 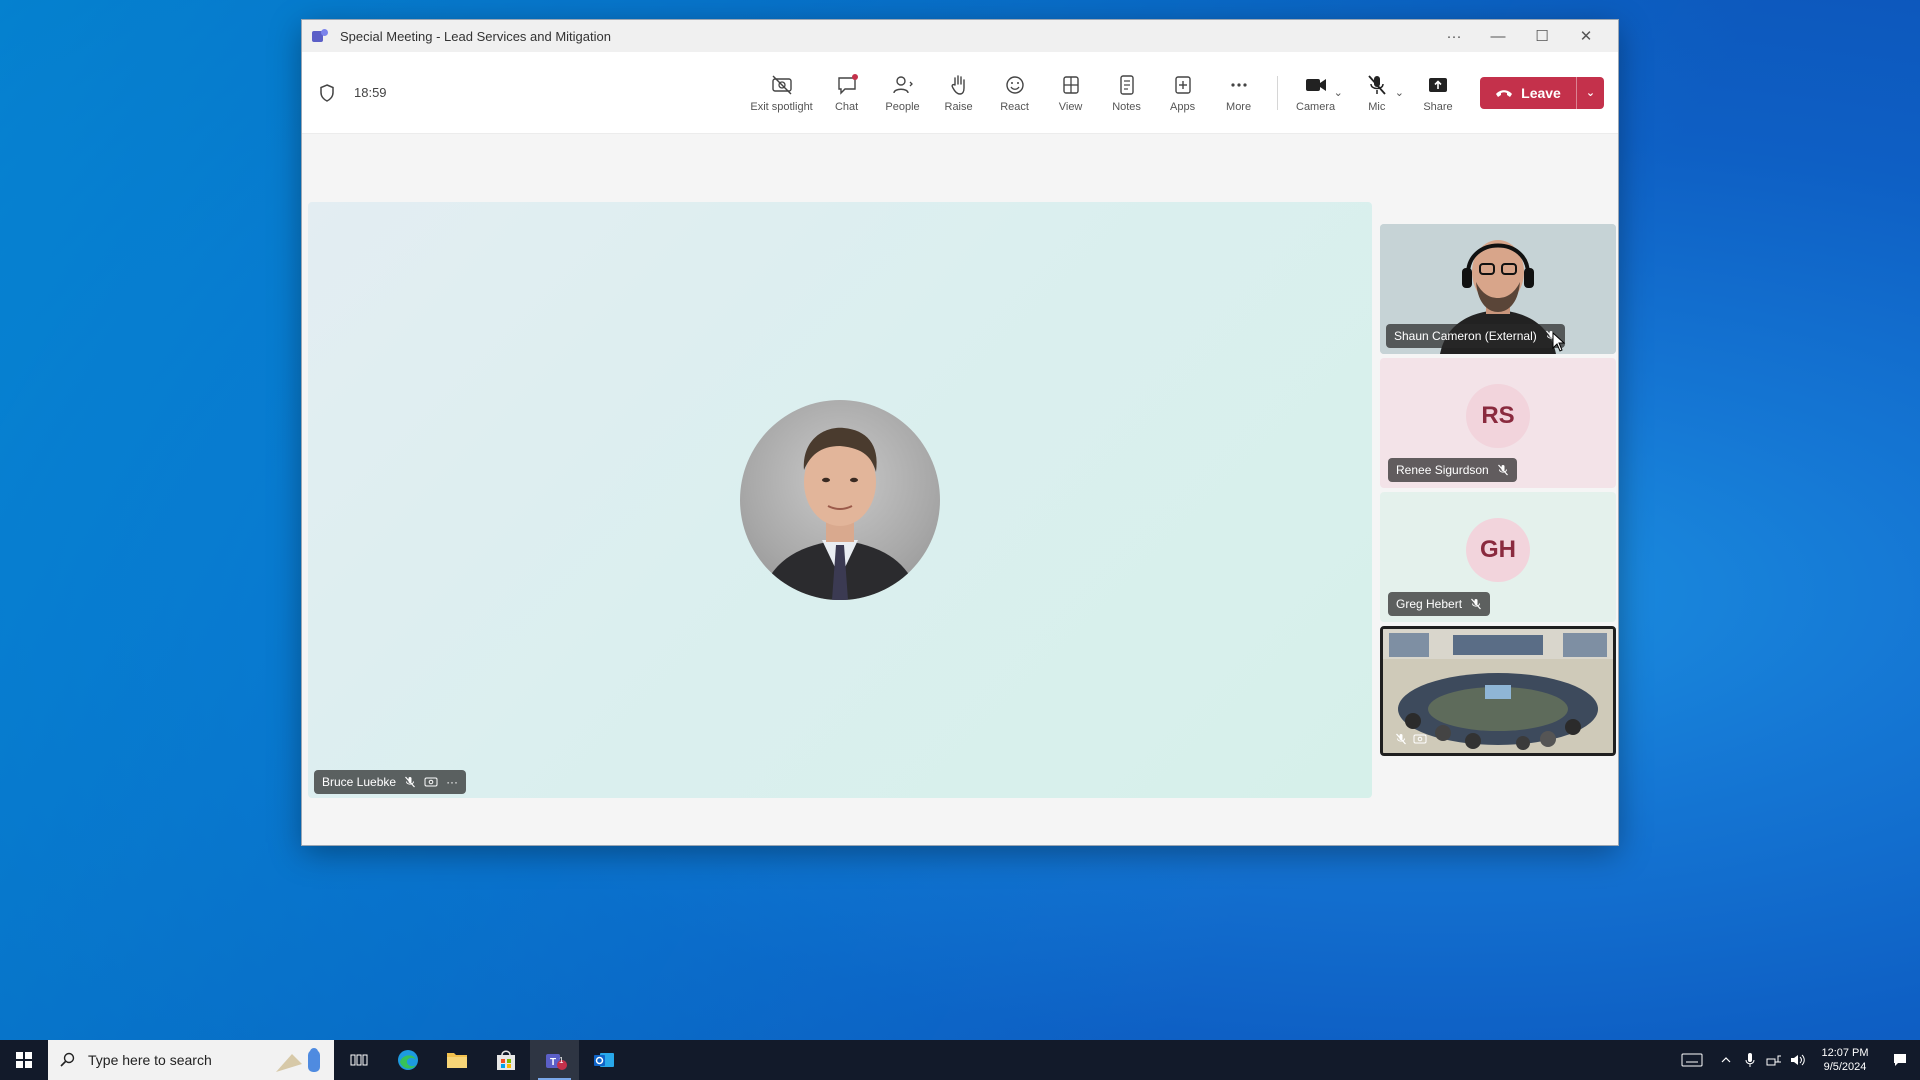 I want to click on start-button, so click(x=24, y=1060).